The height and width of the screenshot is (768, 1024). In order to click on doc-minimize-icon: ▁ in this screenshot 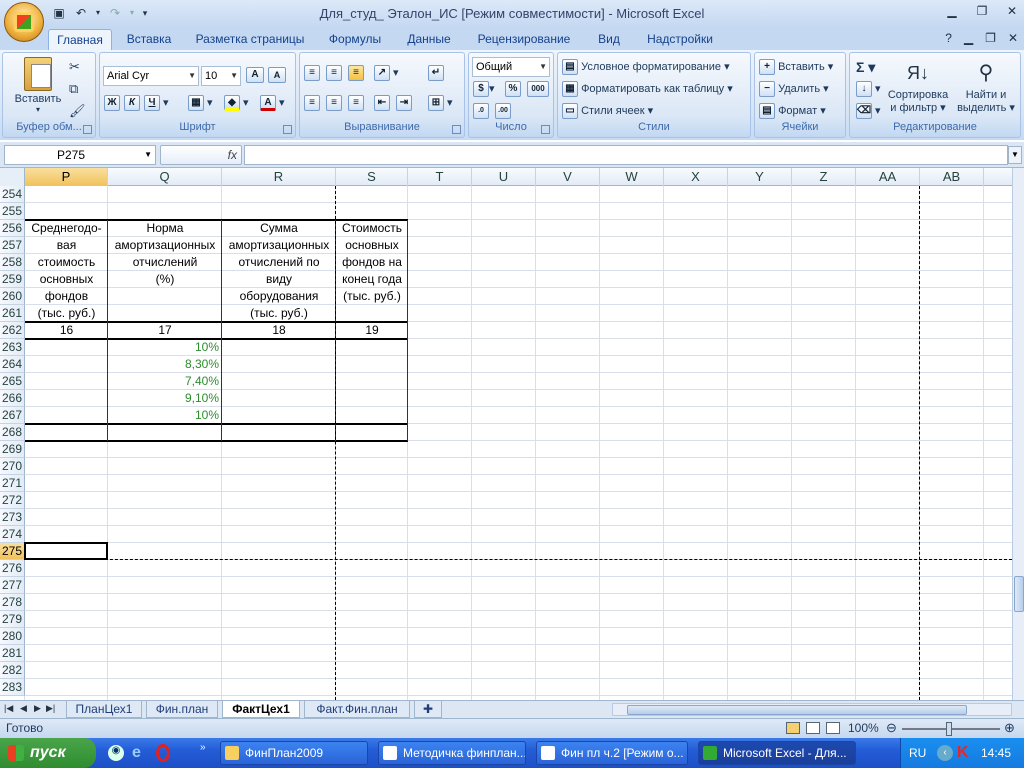, I will do `click(968, 38)`.